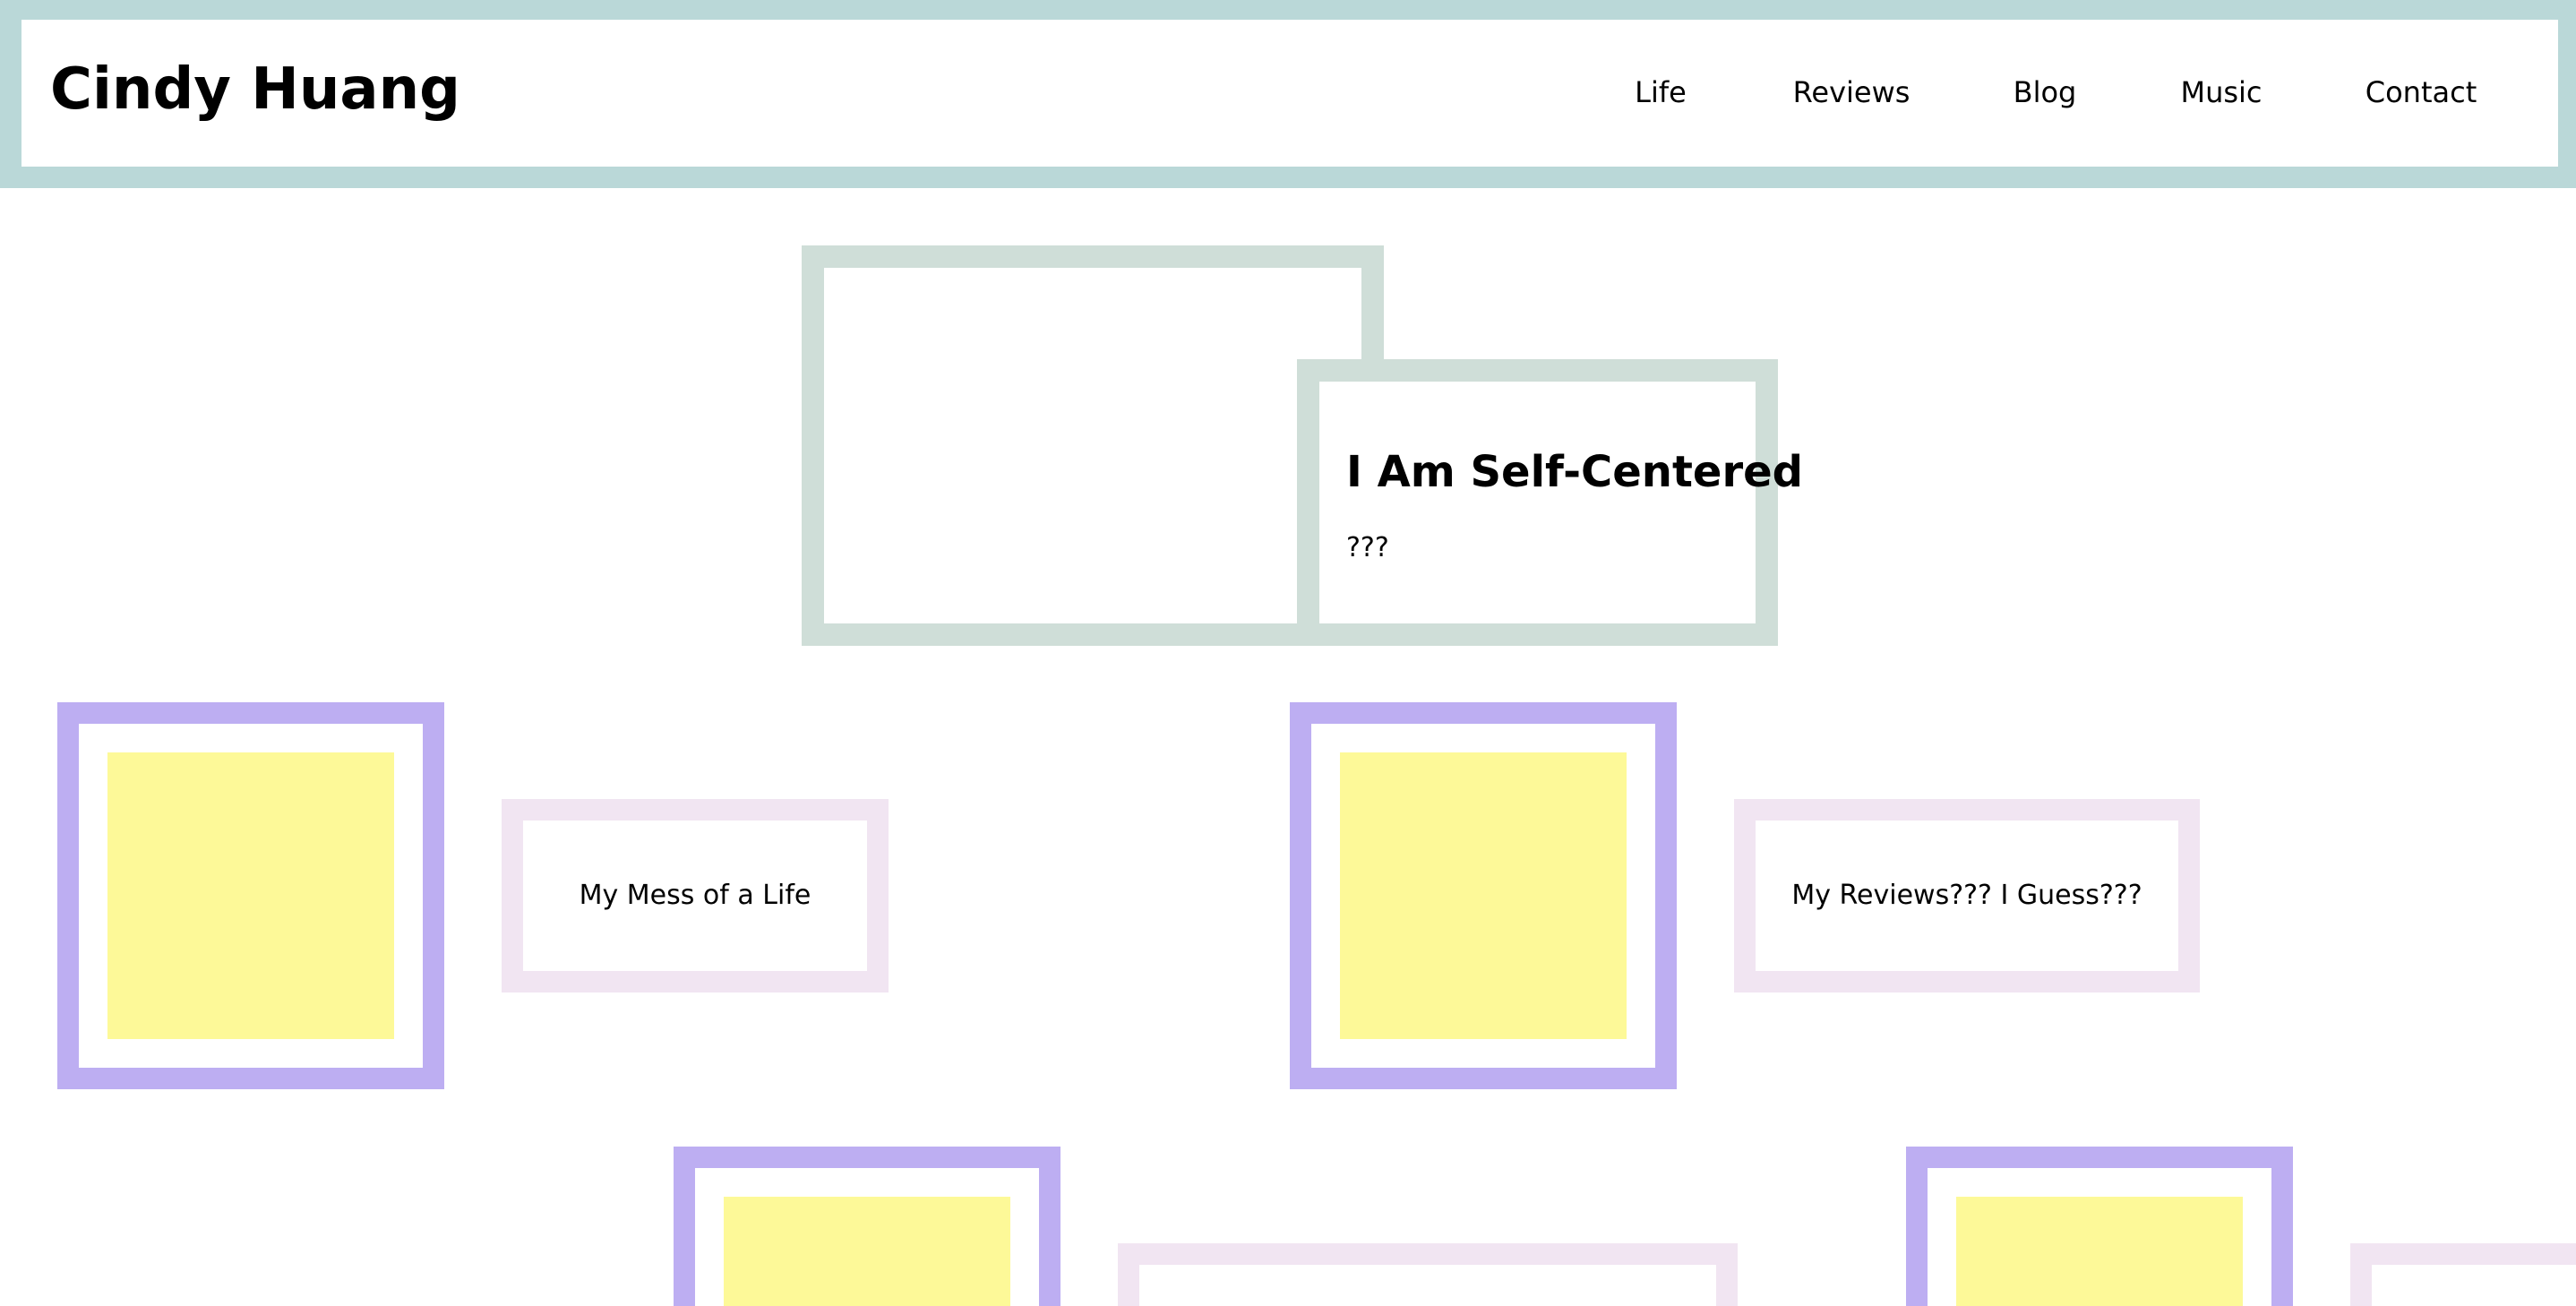 The width and height of the screenshot is (2576, 1306). Describe the element at coordinates (2421, 92) in the screenshot. I see `nav-link-contact: Contact` at that location.